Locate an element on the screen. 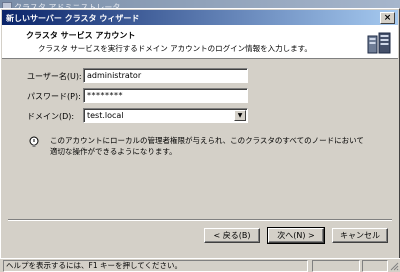  username-input is located at coordinates (165, 75).